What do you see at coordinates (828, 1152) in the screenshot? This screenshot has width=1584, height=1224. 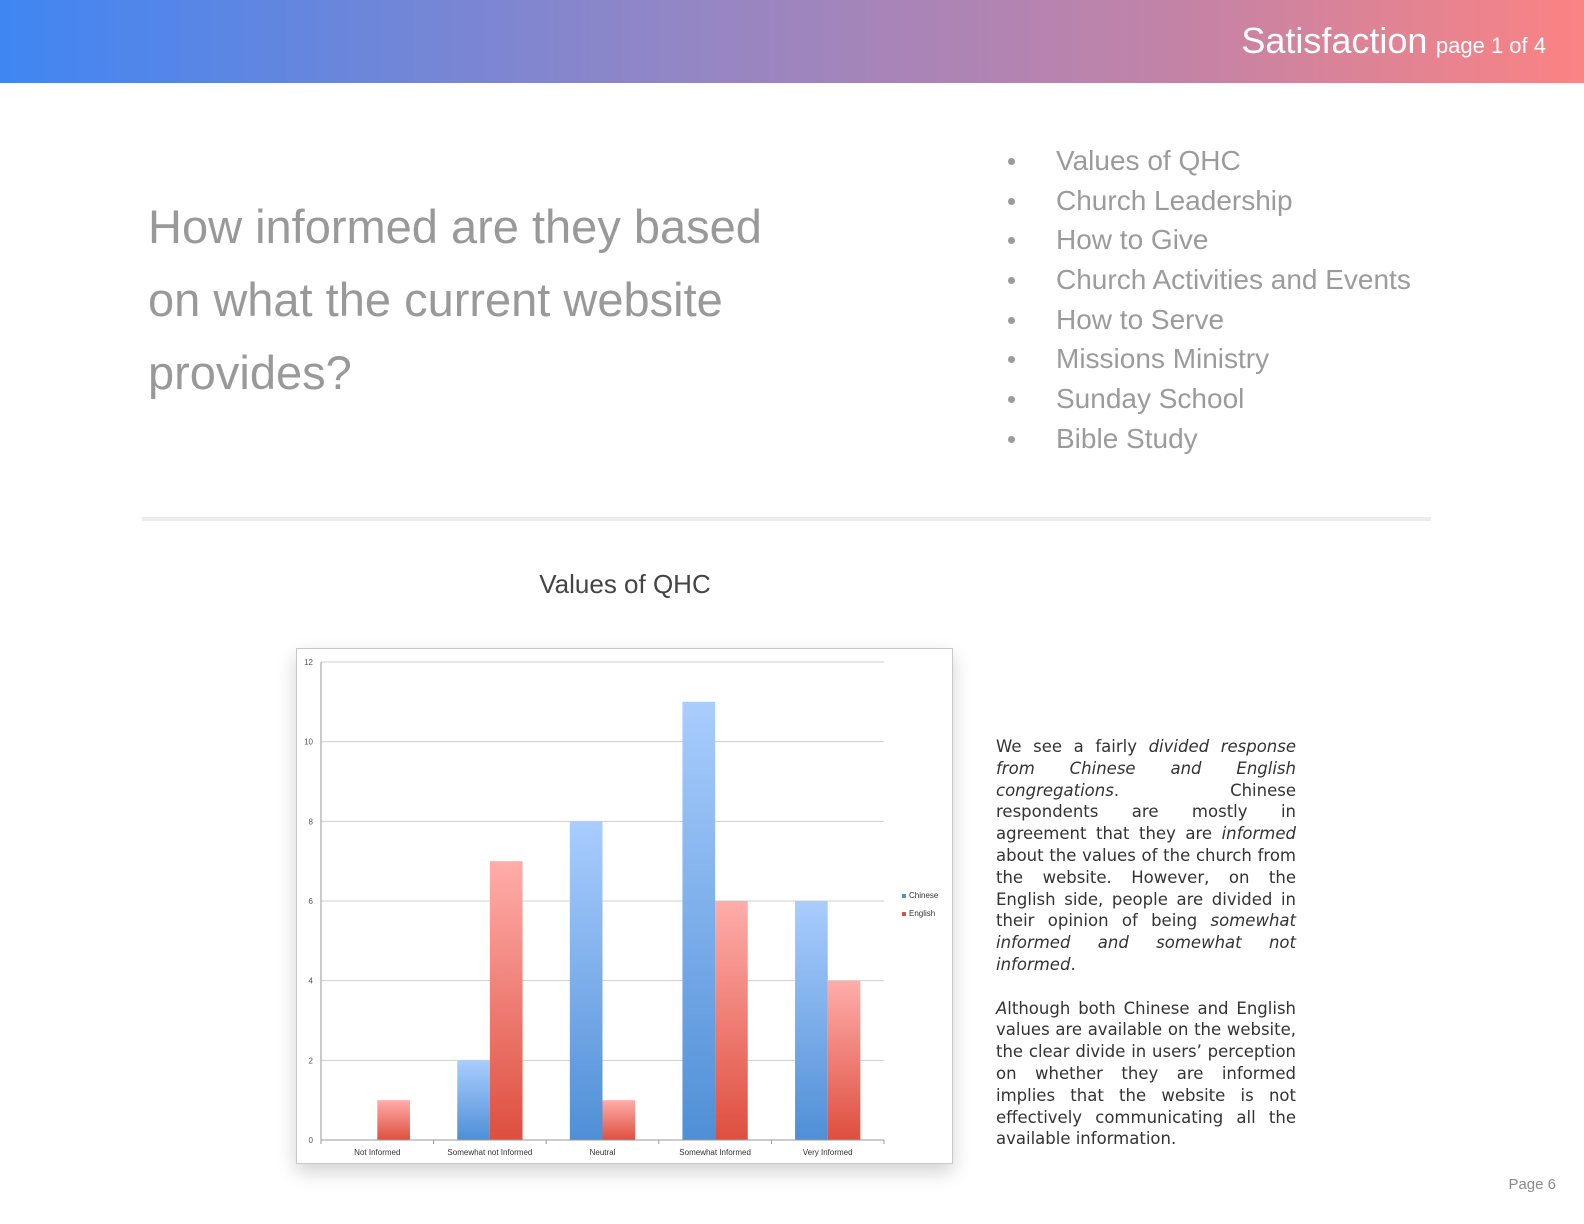 I see `x-tick-label: Very Informed` at bounding box center [828, 1152].